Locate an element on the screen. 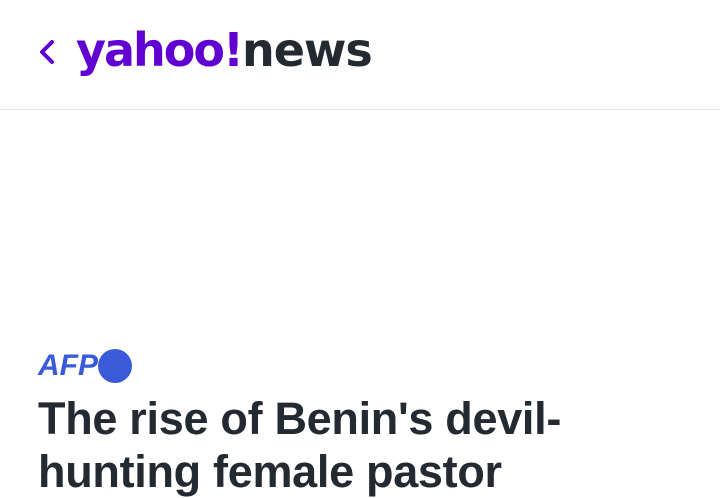 Image resolution: width=720 pixels, height=498 pixels. publisher-logo: AFP is located at coordinates (85, 366).